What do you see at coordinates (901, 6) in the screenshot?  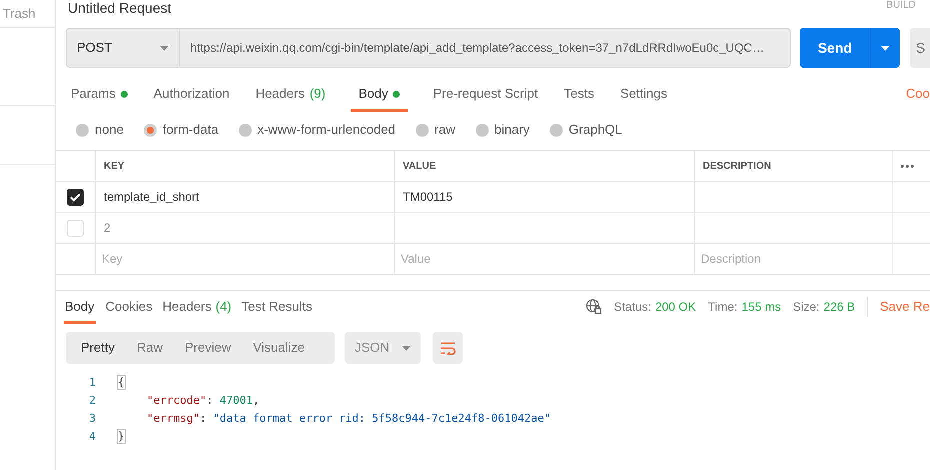 I see `build-label: BUILD` at bounding box center [901, 6].